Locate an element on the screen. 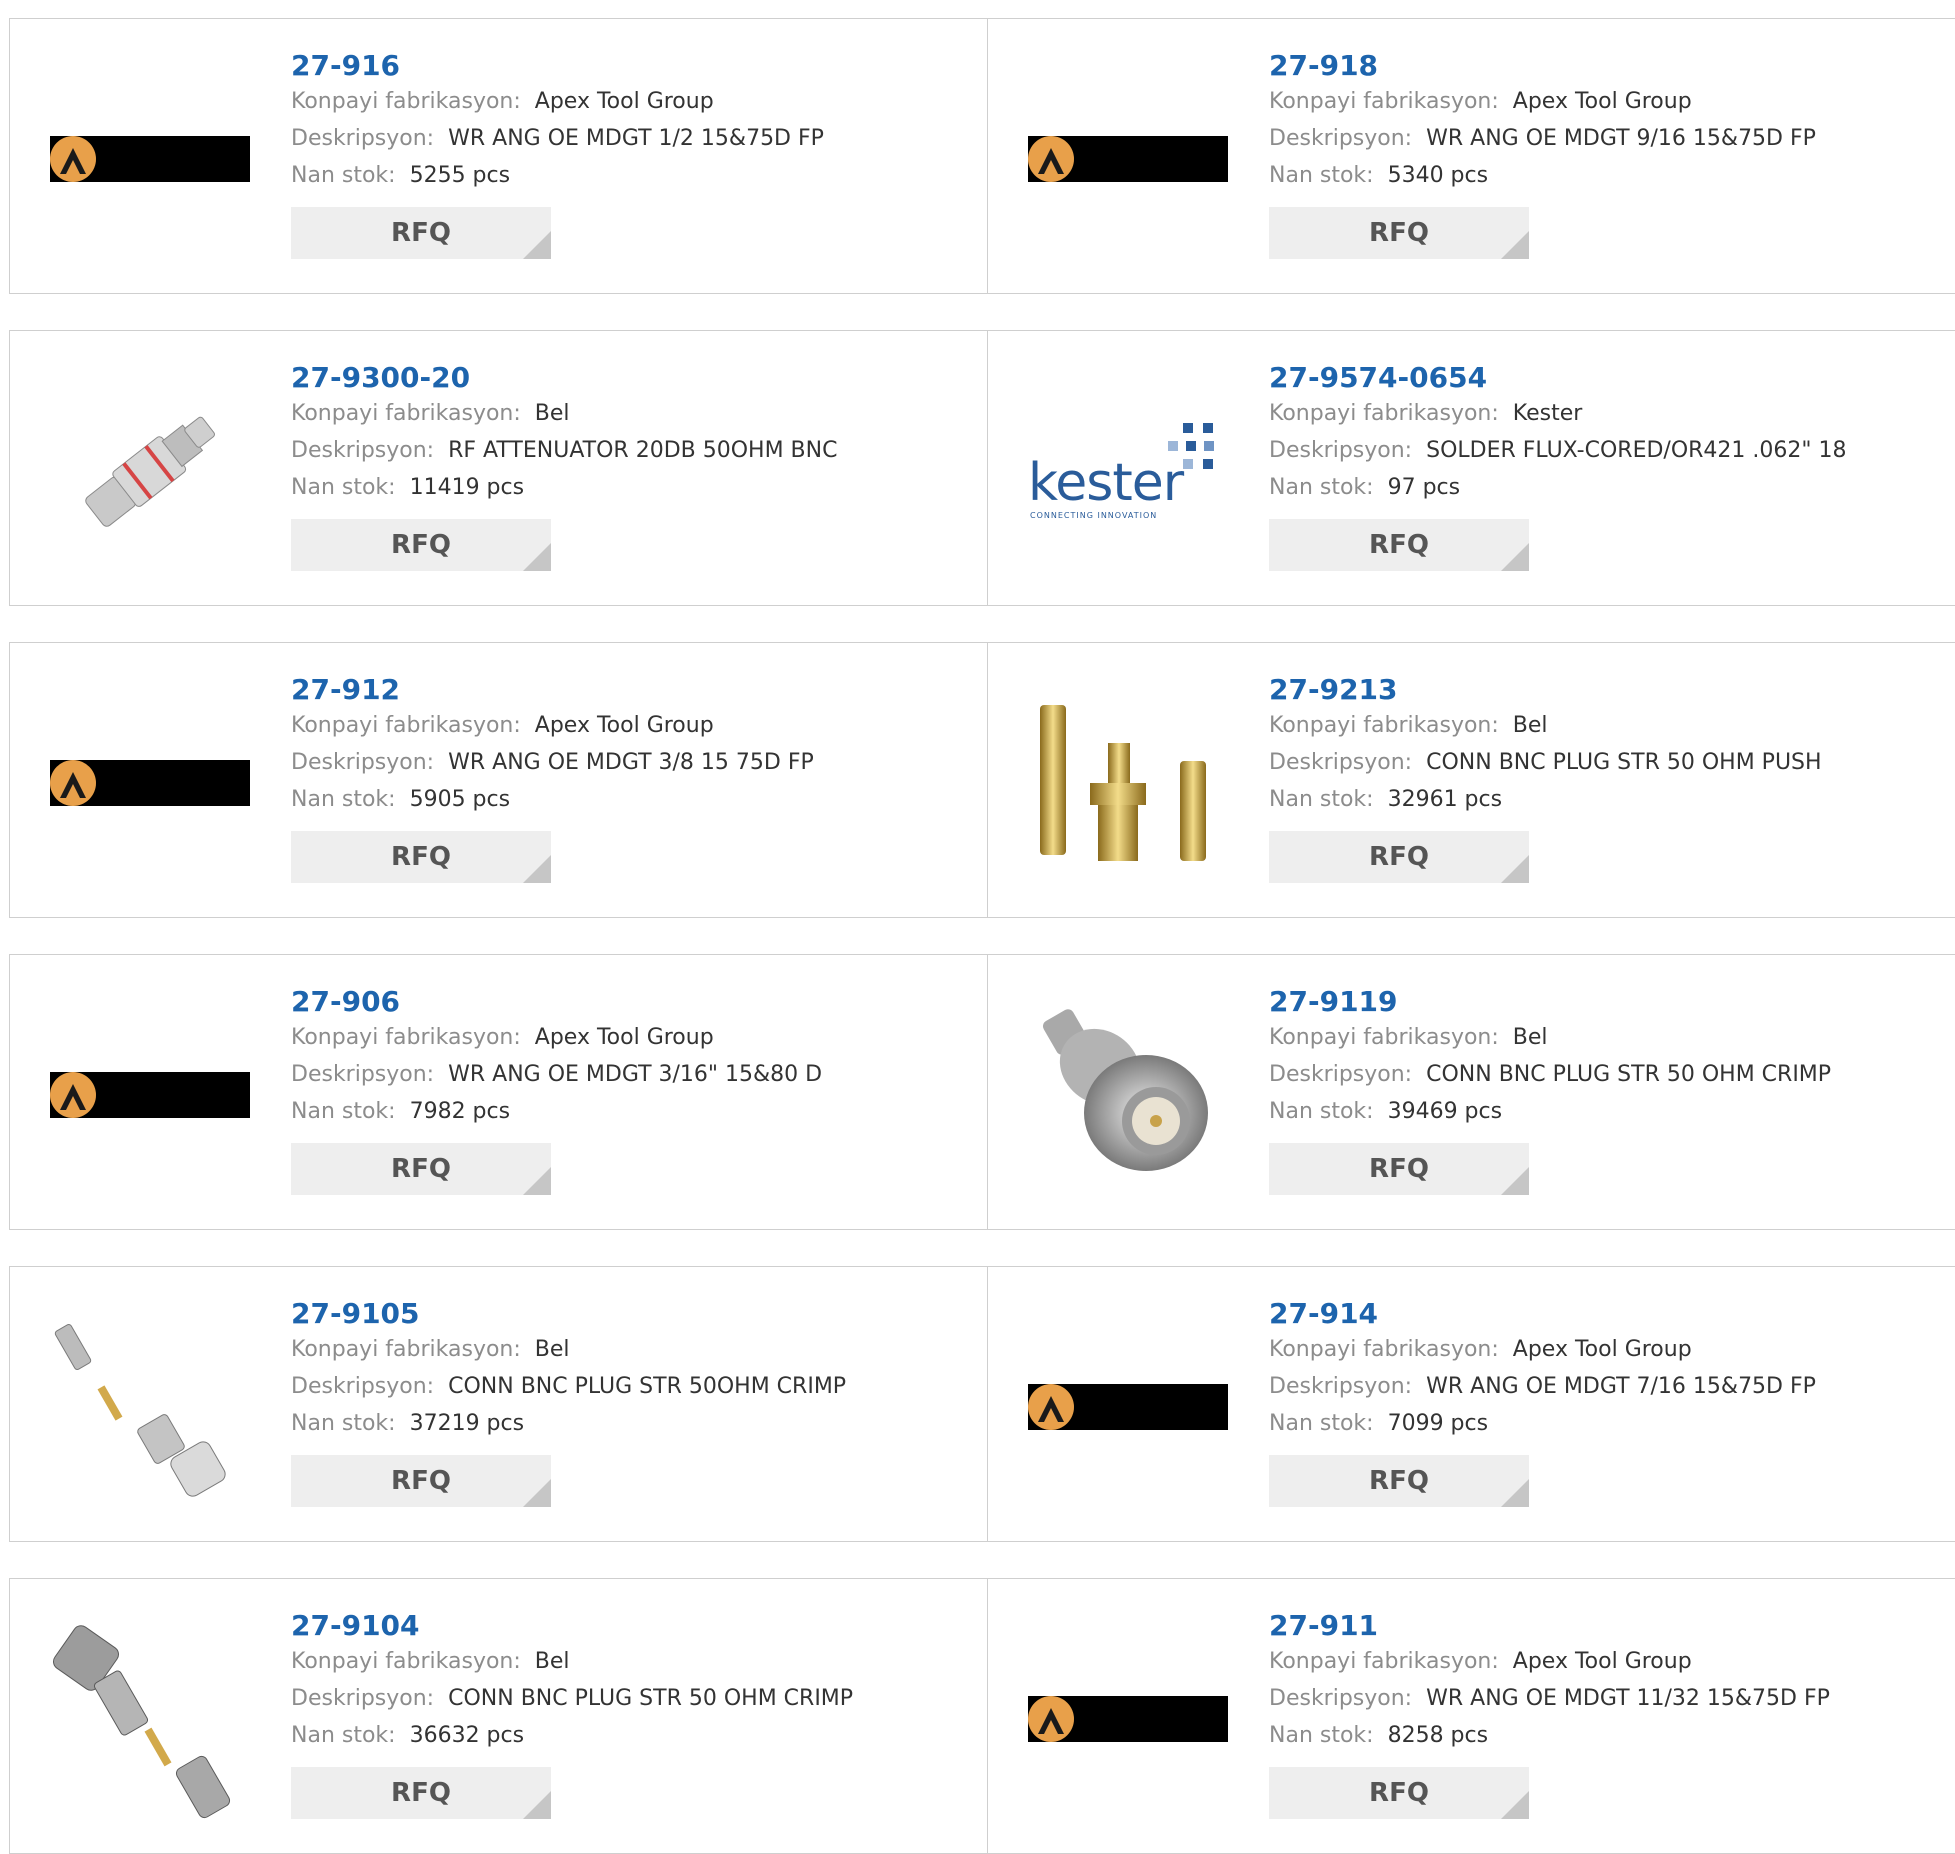 Image resolution: width=1955 pixels, height=1854 pixels. manufacturer-value: Apex Tool Group is located at coordinates (1602, 1349).